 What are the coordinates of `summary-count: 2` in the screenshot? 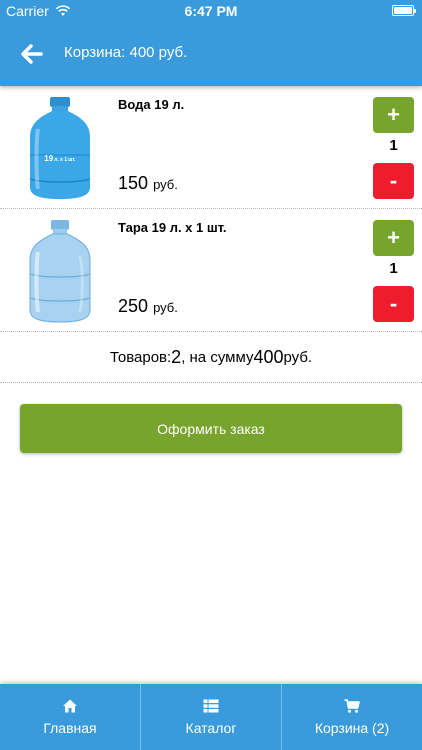 It's located at (176, 357).